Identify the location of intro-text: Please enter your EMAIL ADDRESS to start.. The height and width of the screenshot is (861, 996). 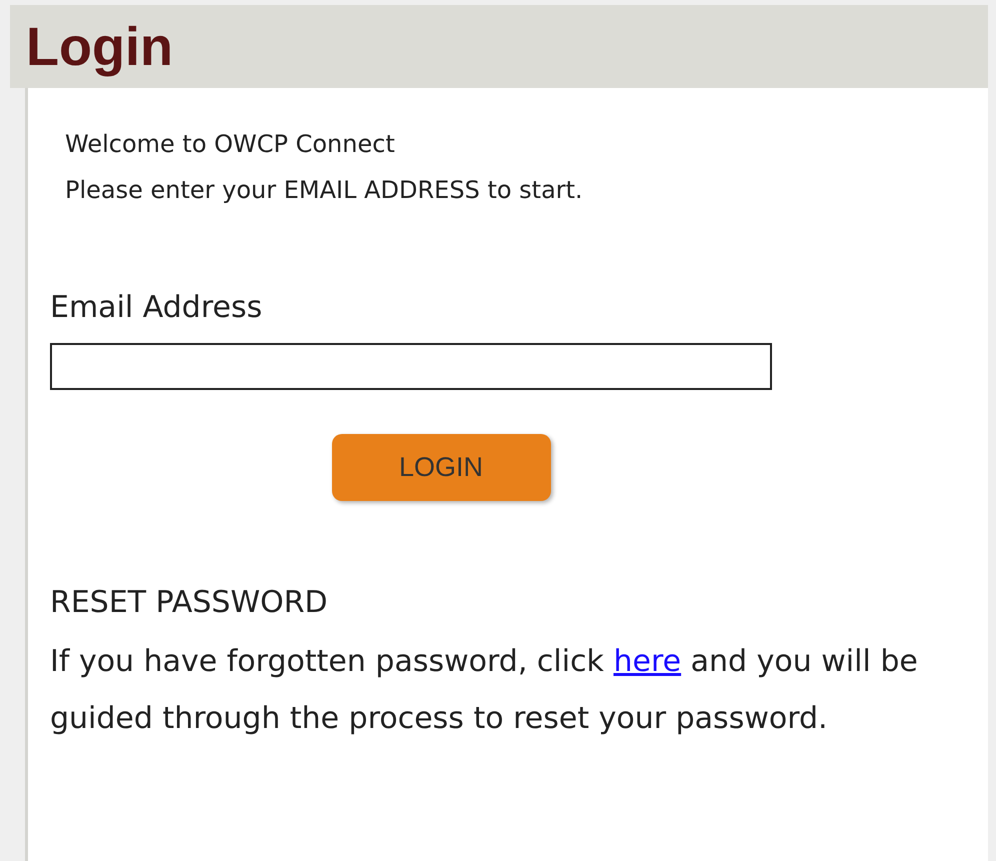
(324, 190).